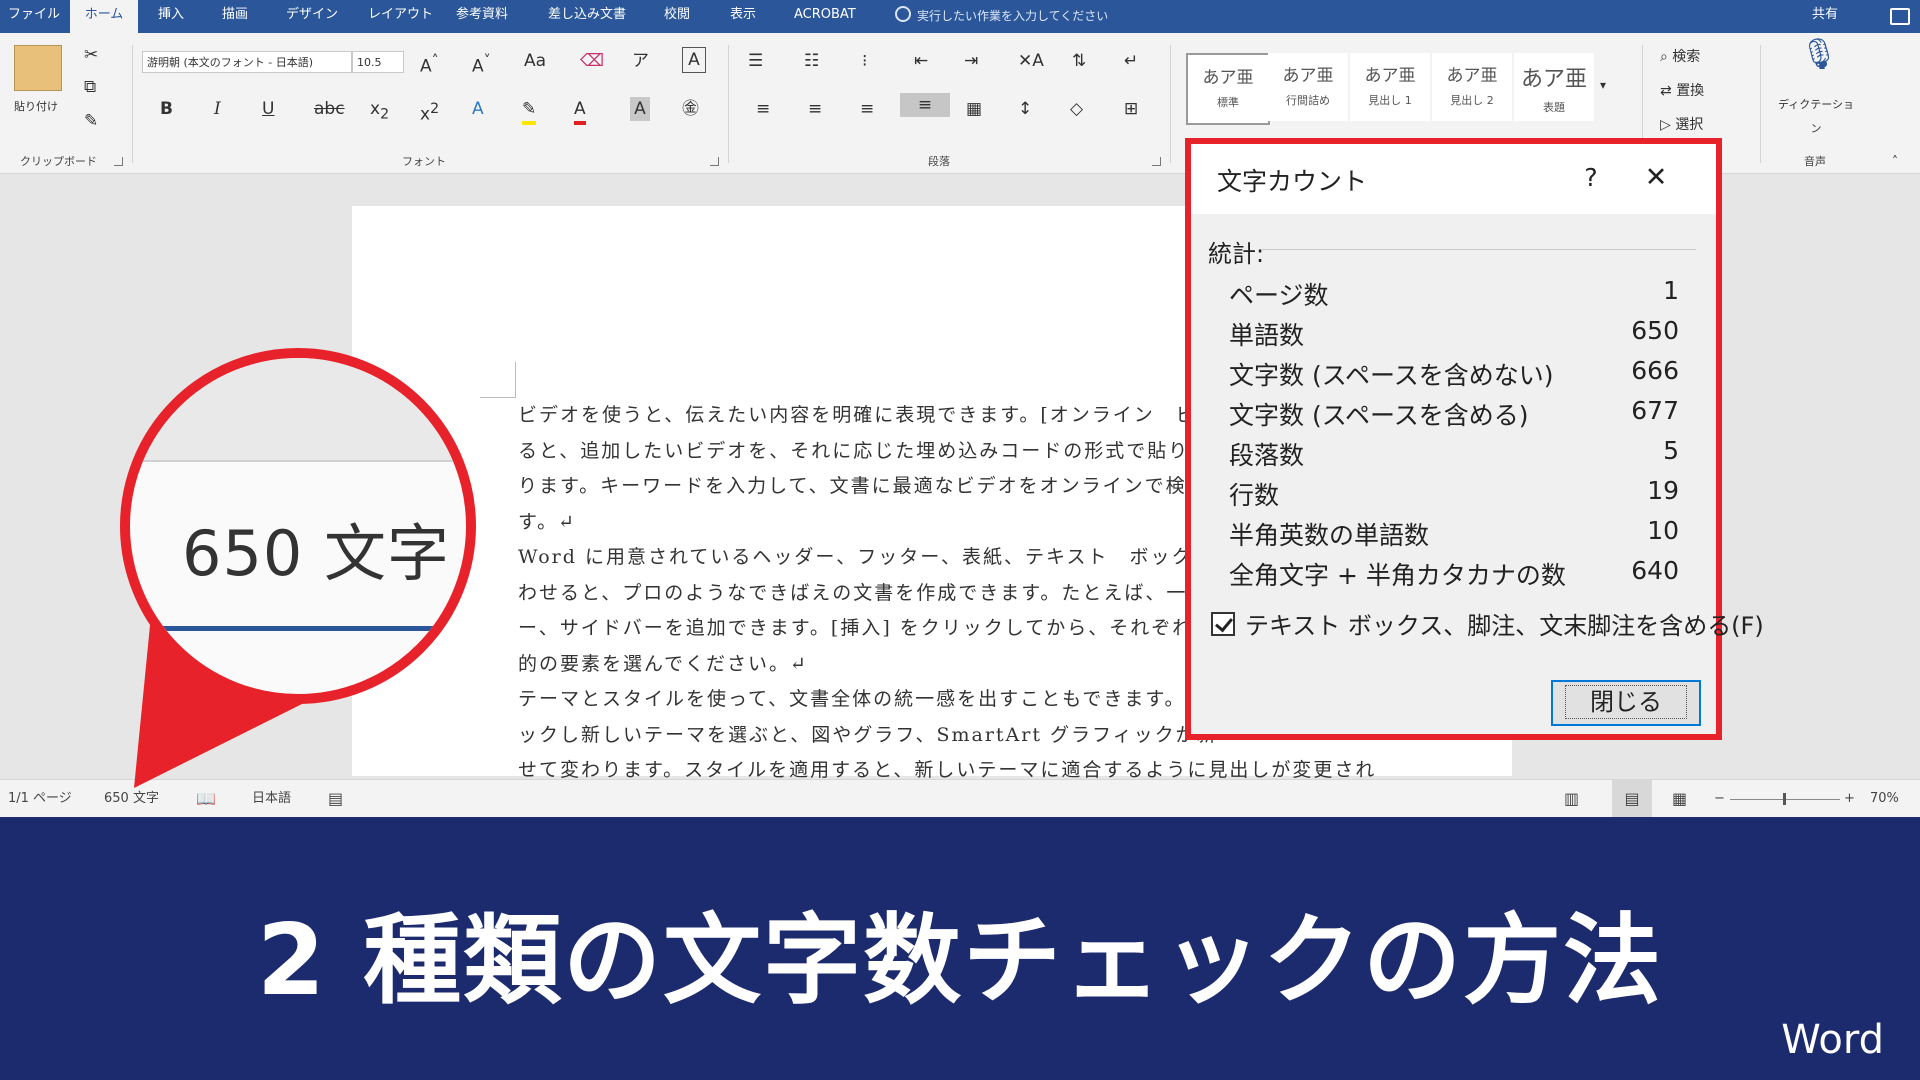  I want to click on format-painter-icon: ✎, so click(91, 121).